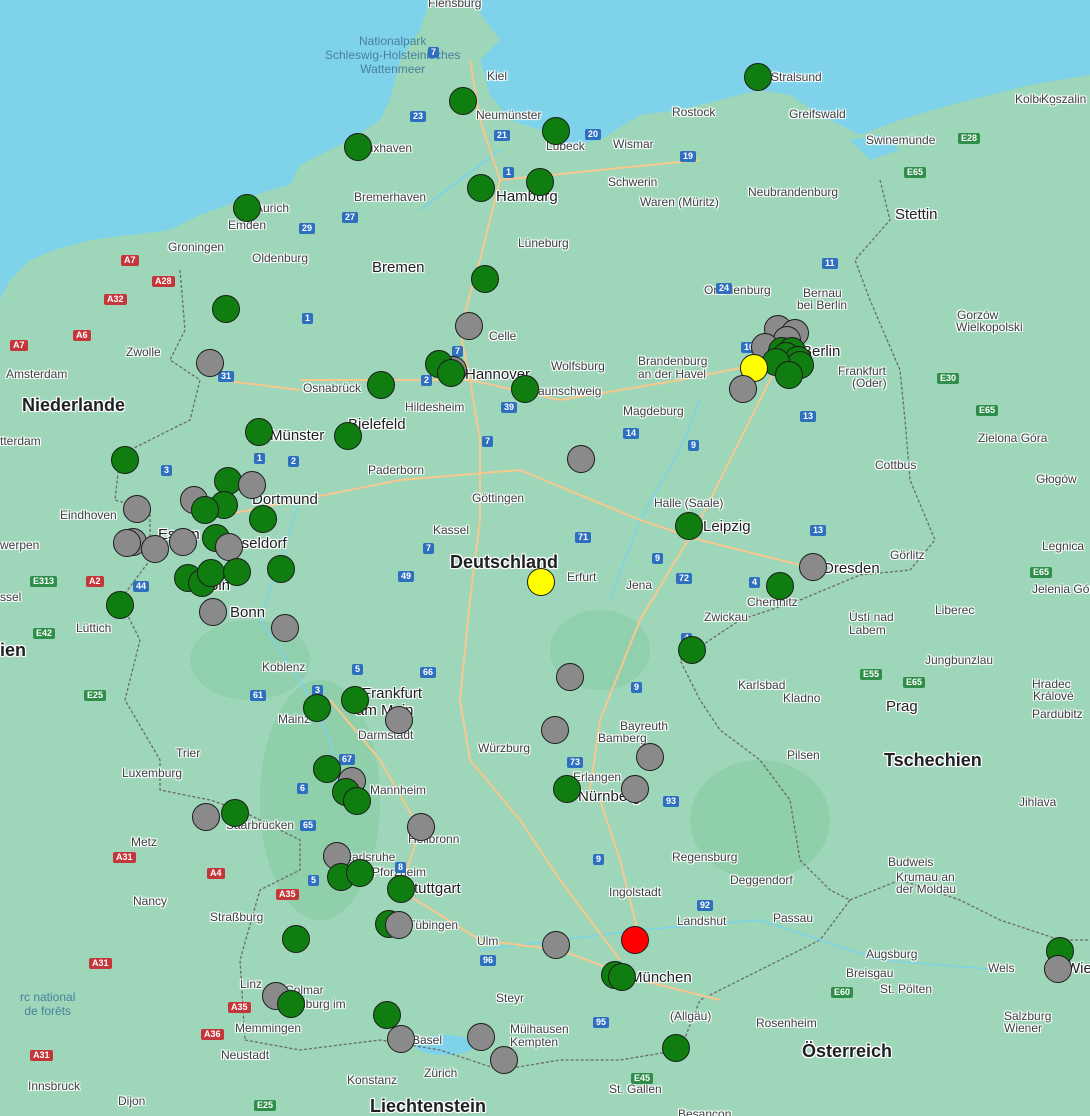 Image resolution: width=1090 pixels, height=1116 pixels. What do you see at coordinates (19, 345) in the screenshot?
I see `road-shield-a7: A7` at bounding box center [19, 345].